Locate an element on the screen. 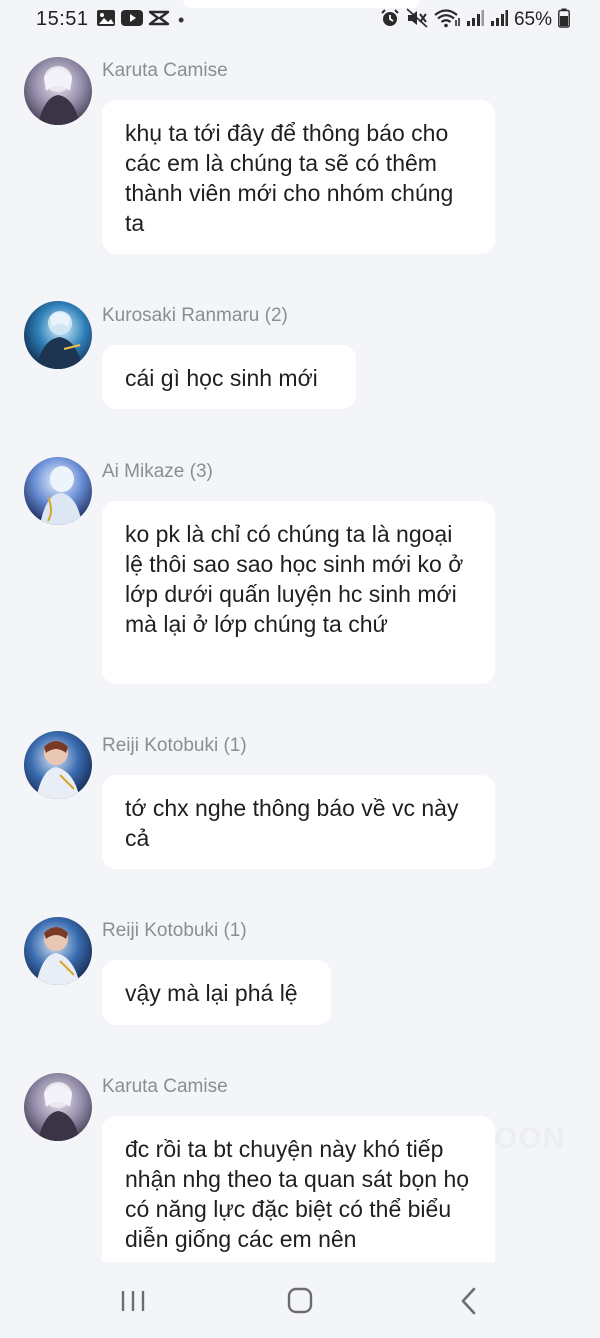 This screenshot has height=1338, width=600. youtube-icon is located at coordinates (132, 20).